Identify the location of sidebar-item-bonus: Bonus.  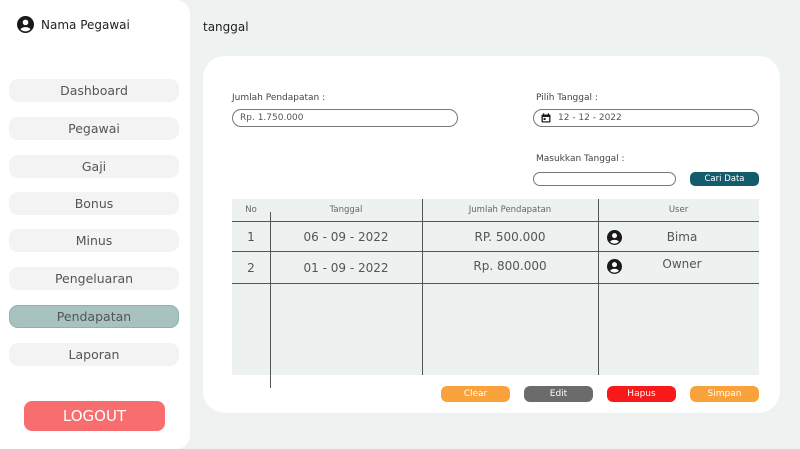
(94, 203).